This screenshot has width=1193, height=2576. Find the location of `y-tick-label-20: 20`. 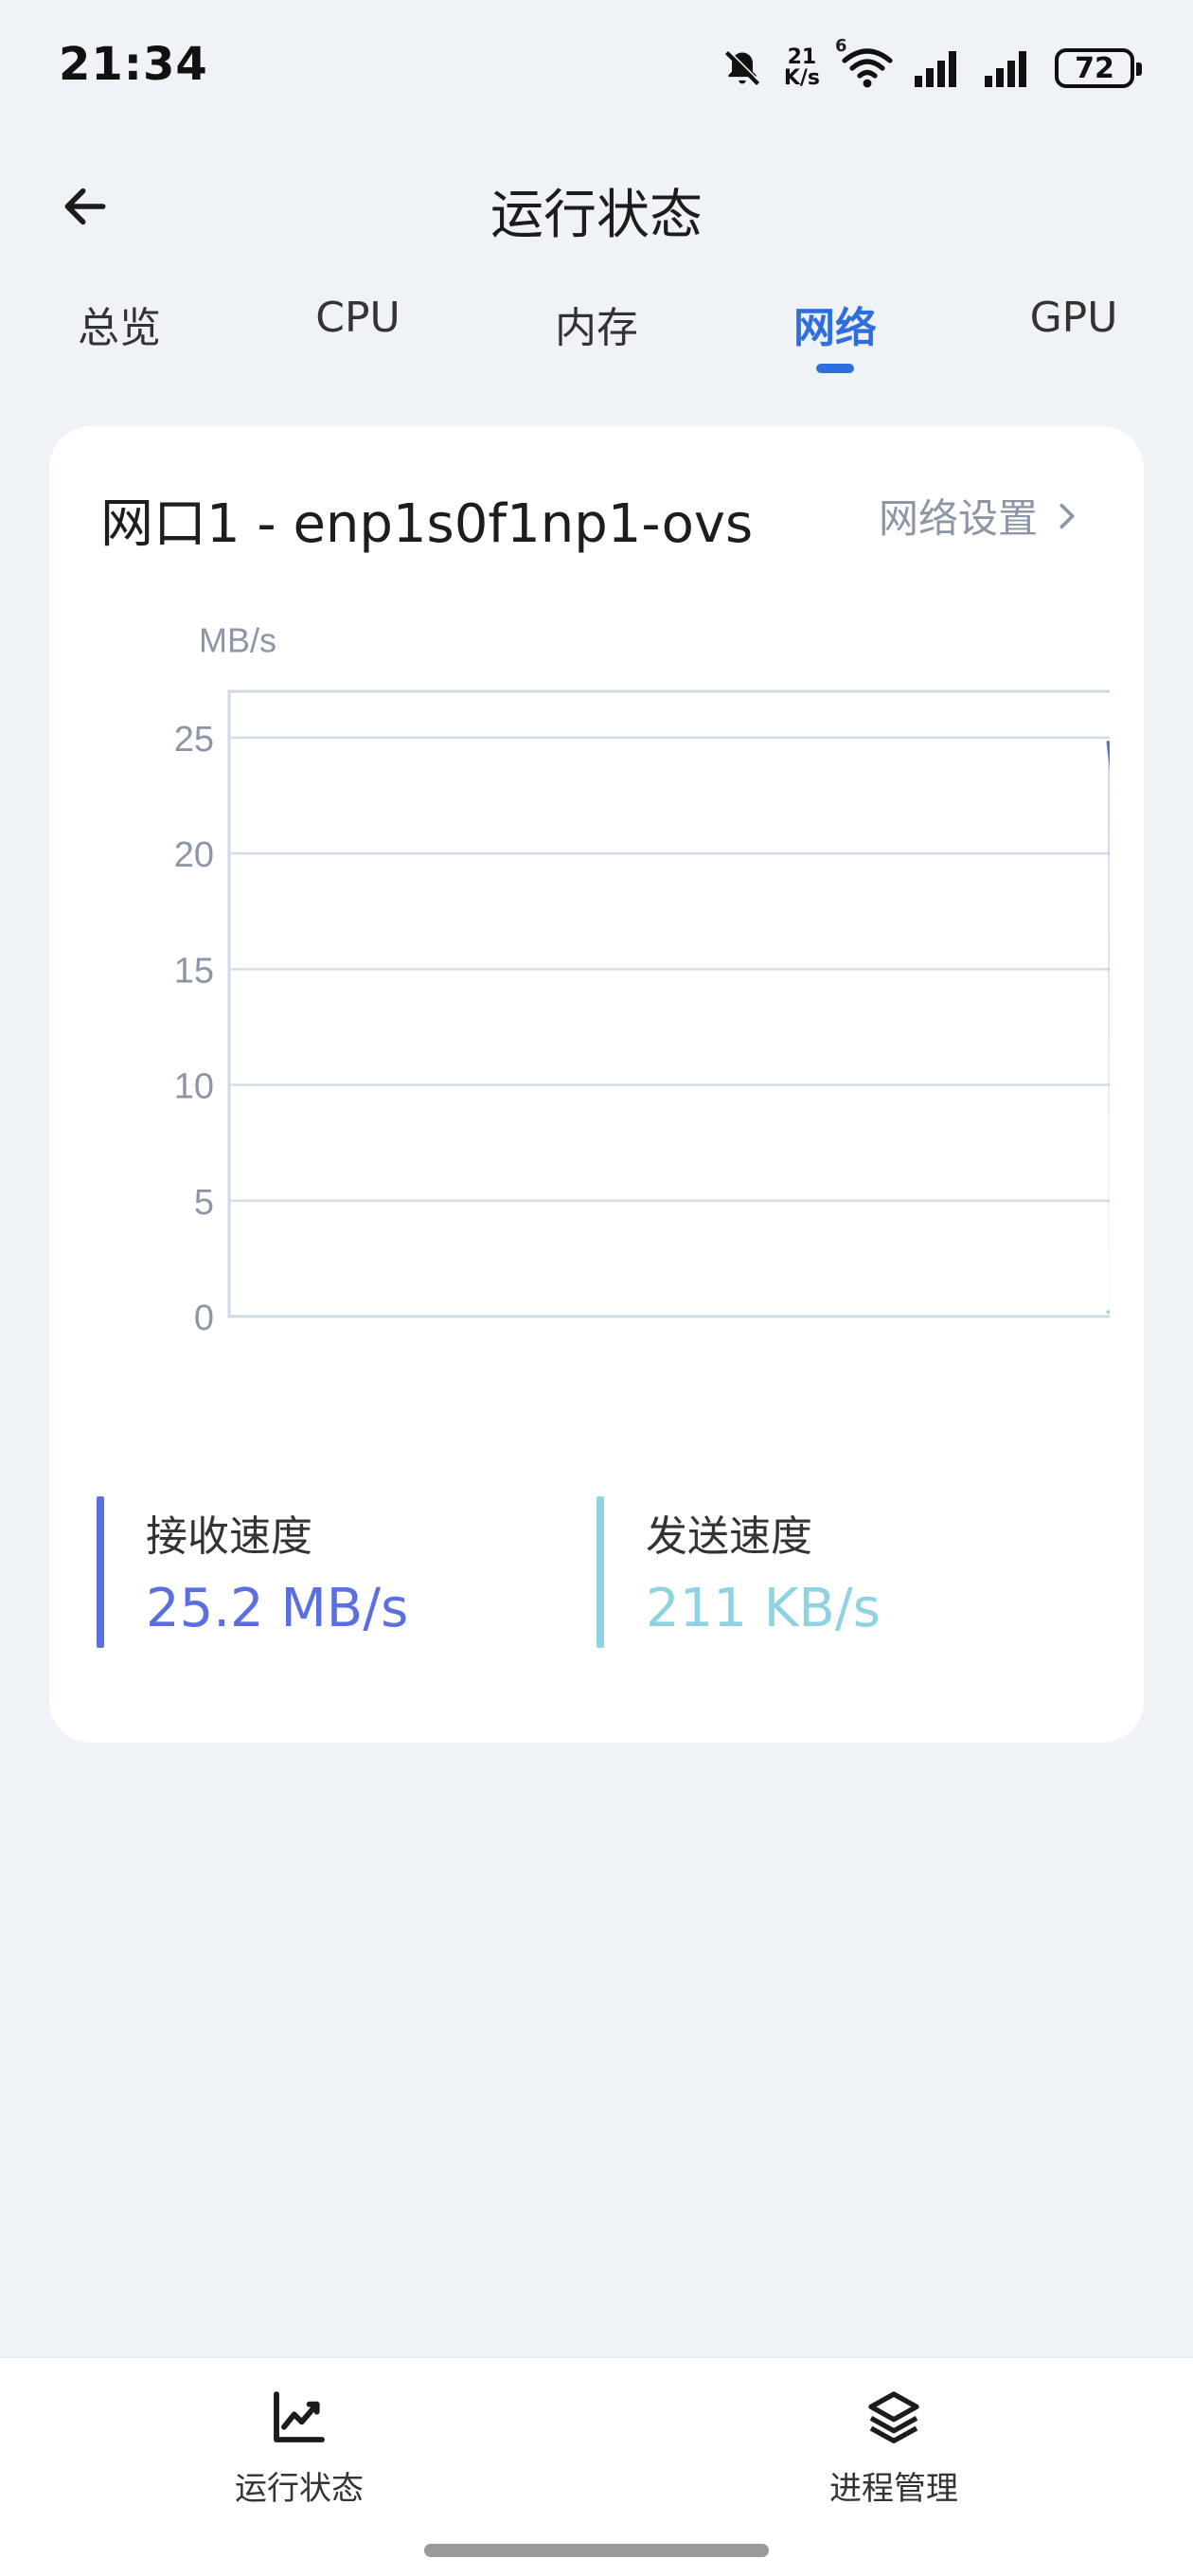

y-tick-label-20: 20 is located at coordinates (194, 855).